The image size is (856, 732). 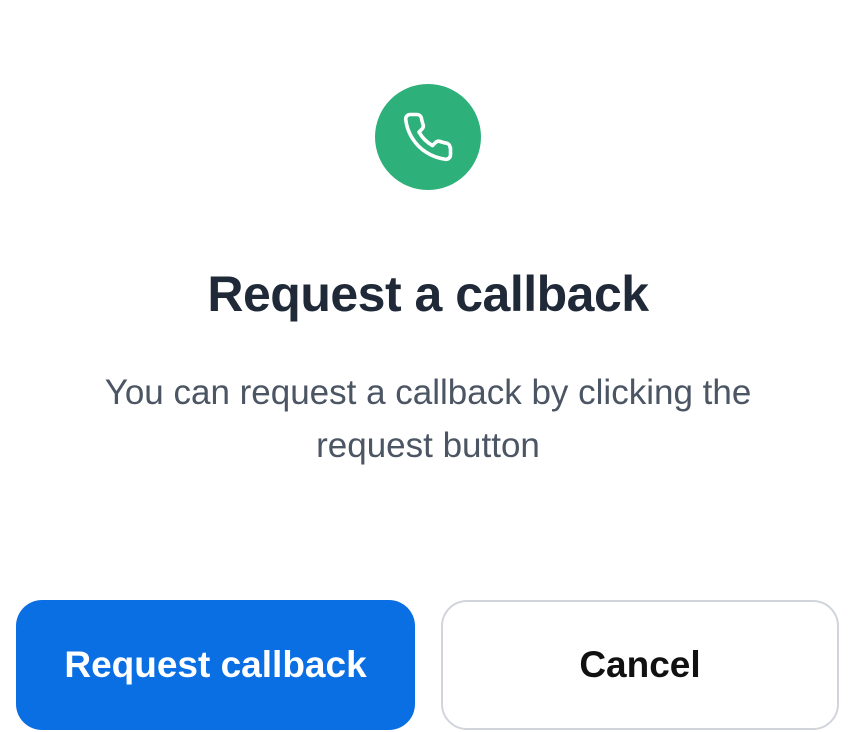 I want to click on phone-icon, so click(x=428, y=137).